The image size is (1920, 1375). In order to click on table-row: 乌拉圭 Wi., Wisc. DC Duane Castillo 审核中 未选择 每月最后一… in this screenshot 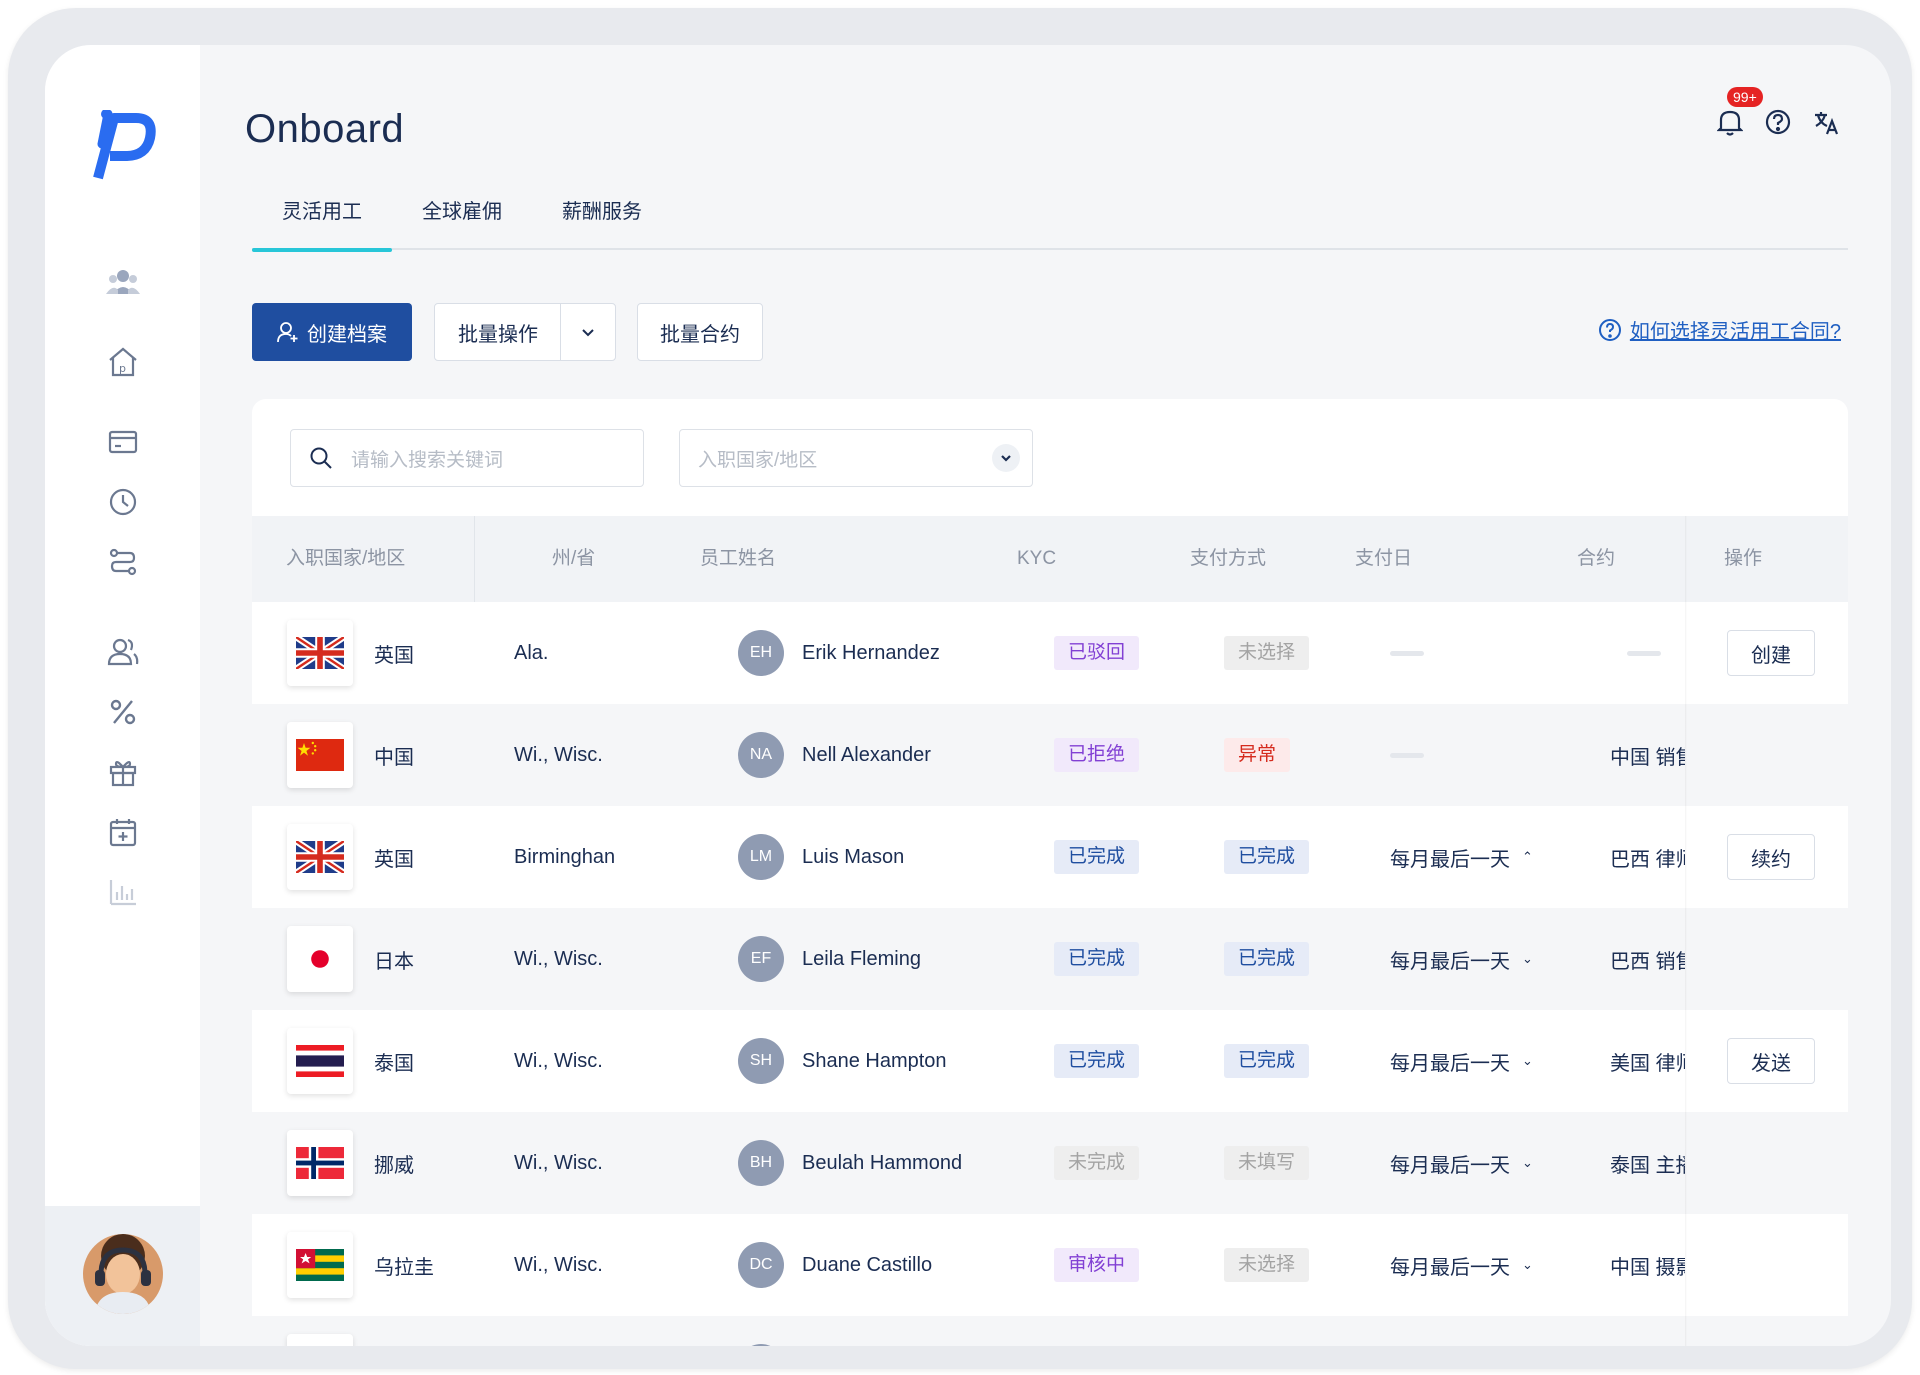, I will do `click(1050, 1265)`.